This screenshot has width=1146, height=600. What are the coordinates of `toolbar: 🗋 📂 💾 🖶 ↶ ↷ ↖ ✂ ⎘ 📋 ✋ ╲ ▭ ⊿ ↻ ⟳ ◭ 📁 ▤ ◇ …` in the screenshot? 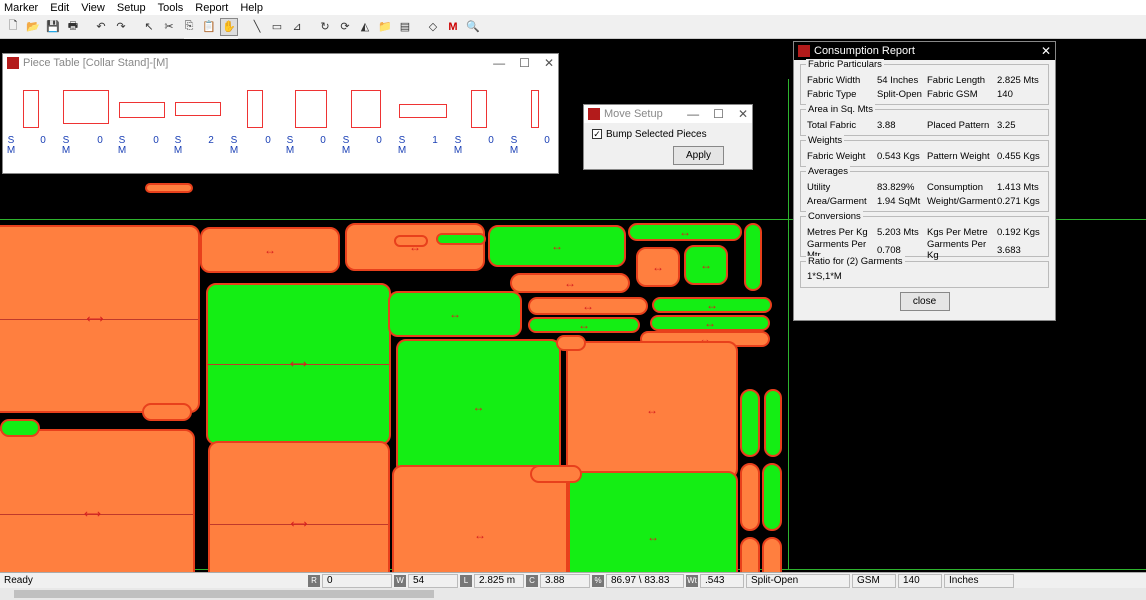 It's located at (573, 27).